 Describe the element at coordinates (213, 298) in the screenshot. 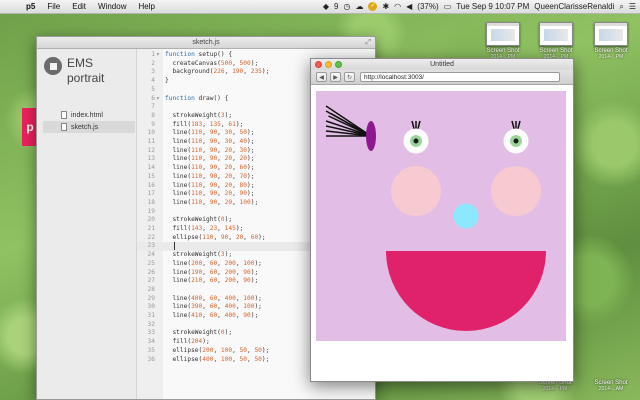

I see `code-text: line(400, 60, 400, 100);` at that location.